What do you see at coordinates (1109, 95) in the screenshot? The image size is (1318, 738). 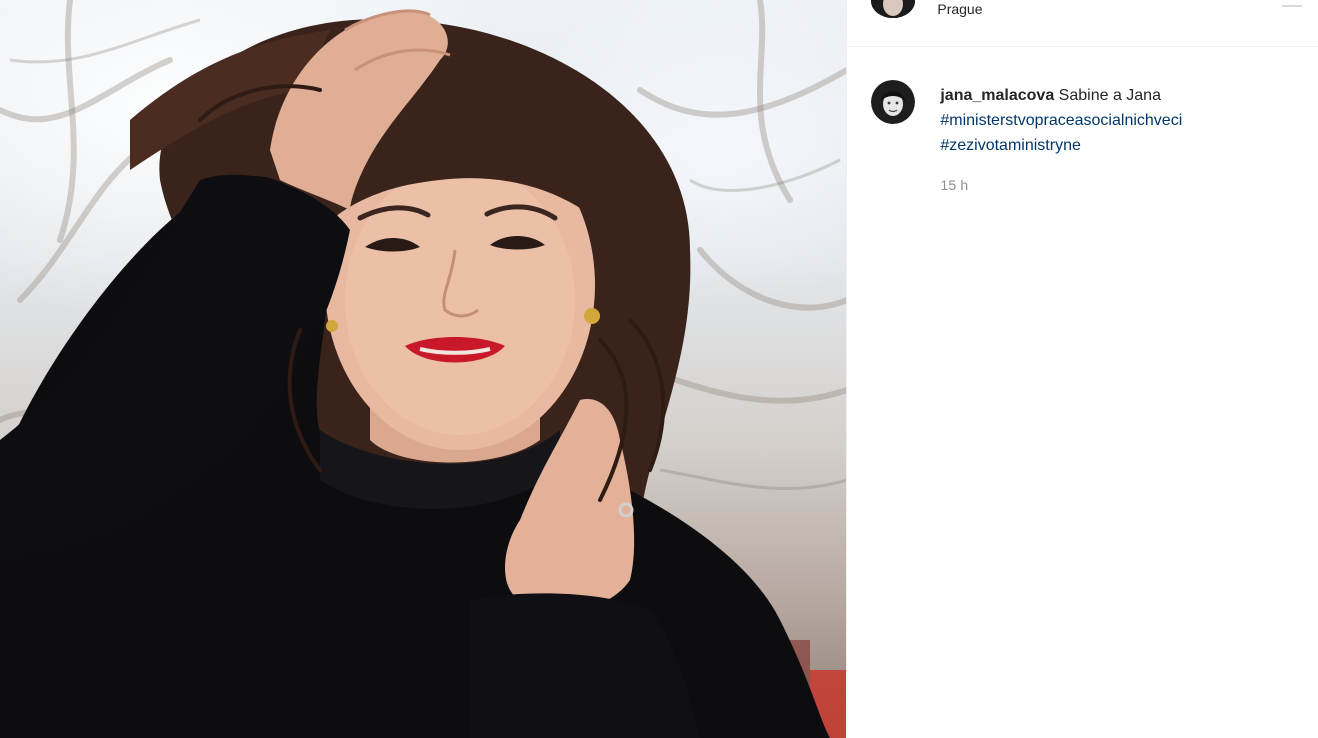 I see `caption-body: Sabine a Jana` at bounding box center [1109, 95].